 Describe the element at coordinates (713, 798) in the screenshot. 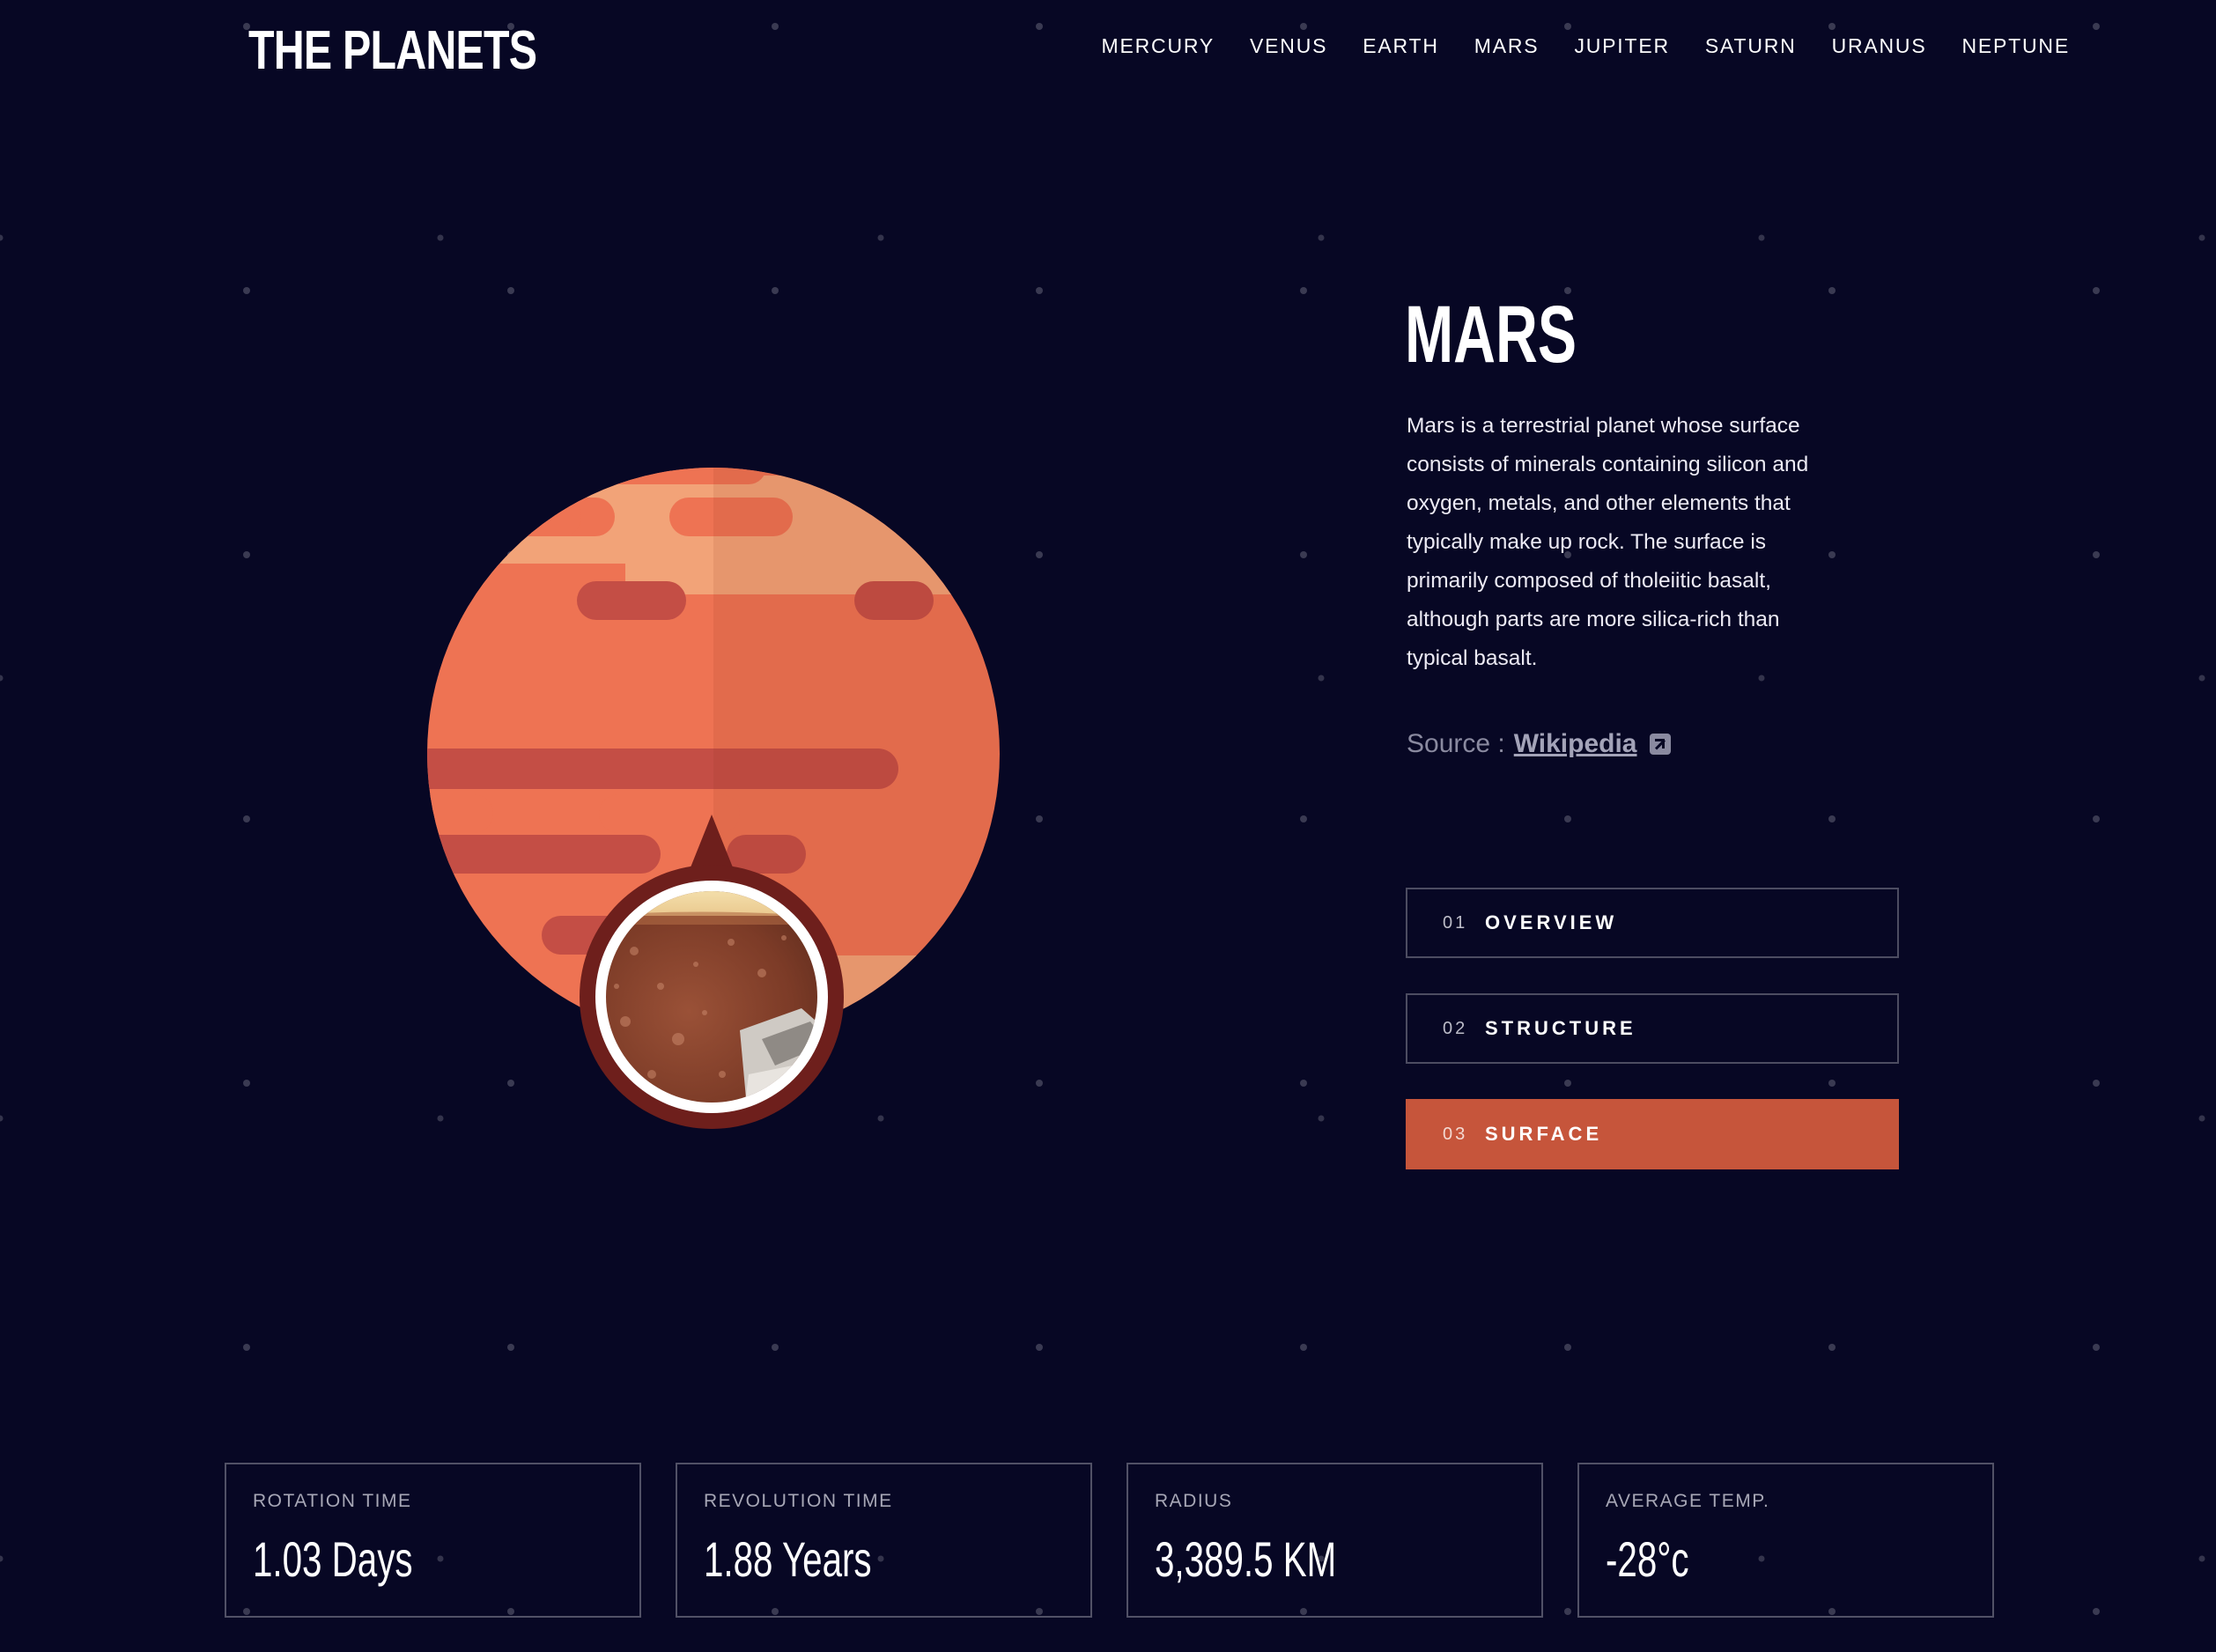

I see `mars-planet-illustration` at that location.